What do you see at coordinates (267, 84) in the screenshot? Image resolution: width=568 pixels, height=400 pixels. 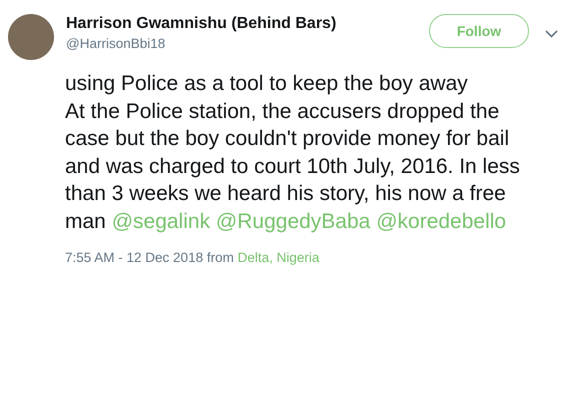 I see `tweet-text: using Police as a tool to keep the boy away` at bounding box center [267, 84].